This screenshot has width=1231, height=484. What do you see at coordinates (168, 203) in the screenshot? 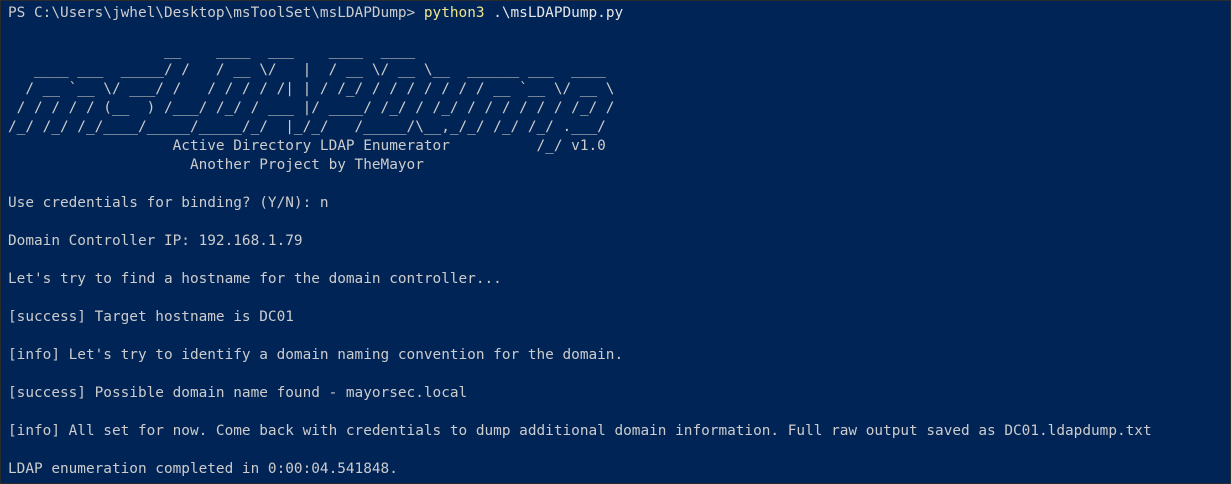
I see `credentials-prompt: Use credentials for binding? (Y/N): n` at bounding box center [168, 203].